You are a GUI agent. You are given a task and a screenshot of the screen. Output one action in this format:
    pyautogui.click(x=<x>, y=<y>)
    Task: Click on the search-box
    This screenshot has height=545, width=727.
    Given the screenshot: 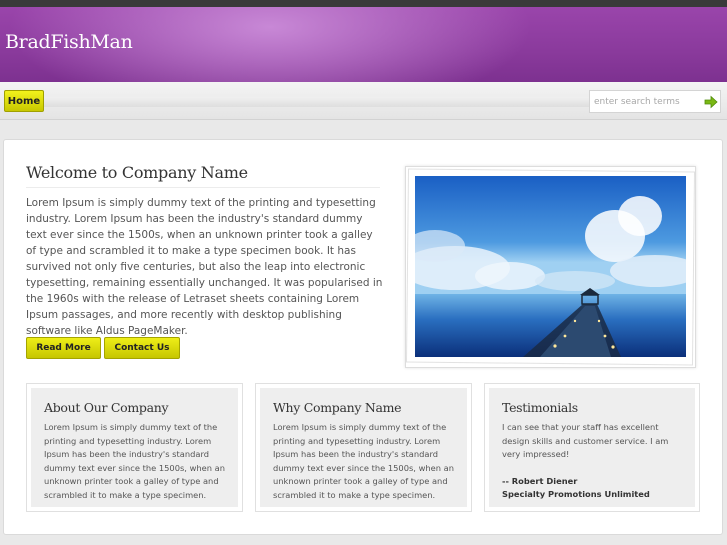 What is the action you would take?
    pyautogui.click(x=655, y=101)
    